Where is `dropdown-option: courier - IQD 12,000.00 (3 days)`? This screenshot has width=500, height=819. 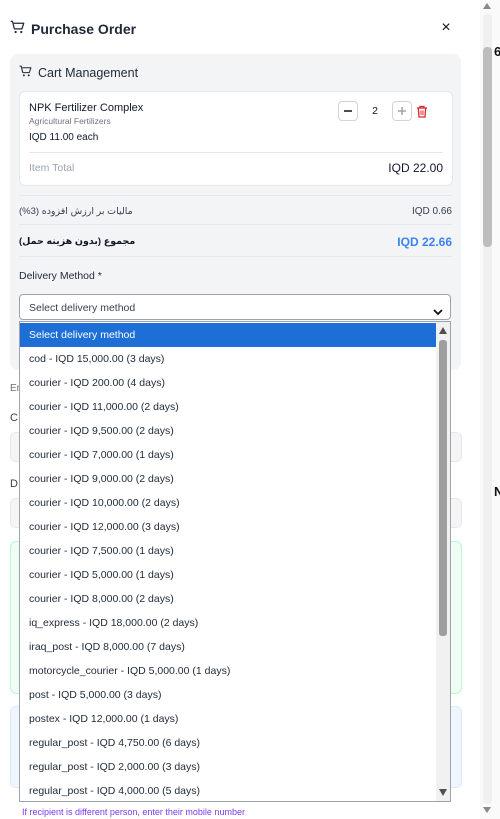 dropdown-option: courier - IQD 12,000.00 (3 days) is located at coordinates (228, 527).